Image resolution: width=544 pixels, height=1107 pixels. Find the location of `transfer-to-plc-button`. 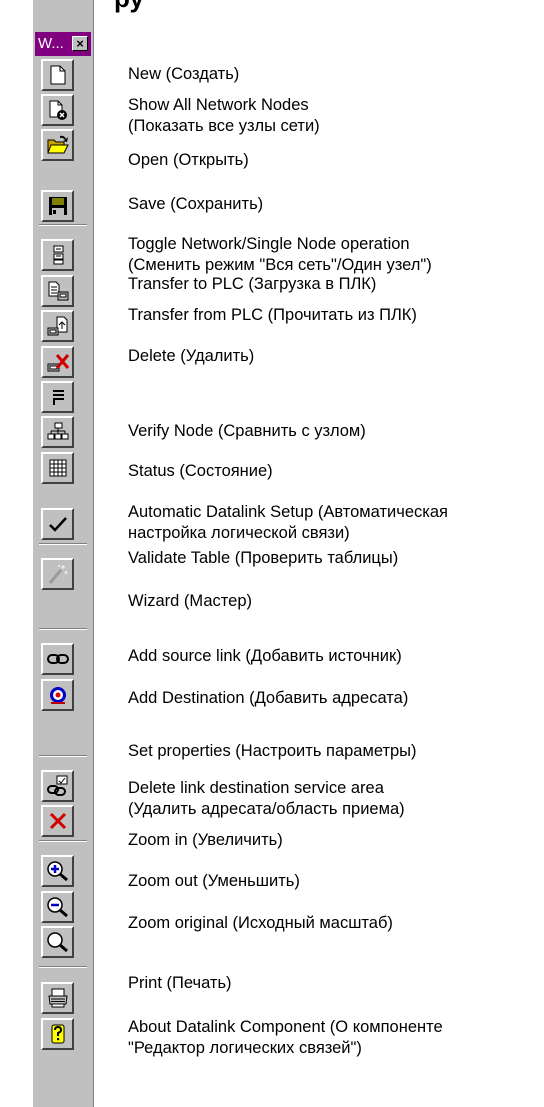

transfer-to-plc-button is located at coordinates (57, 291).